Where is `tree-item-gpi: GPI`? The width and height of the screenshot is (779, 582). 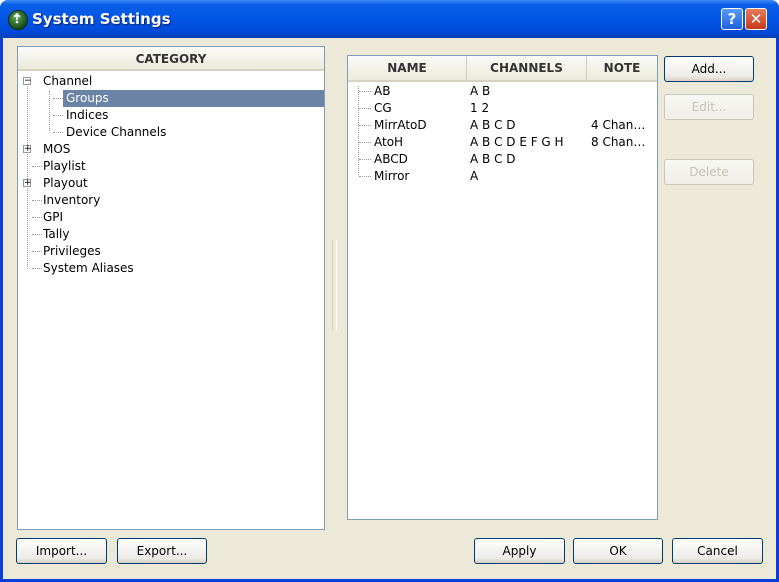 tree-item-gpi: GPI is located at coordinates (53, 217).